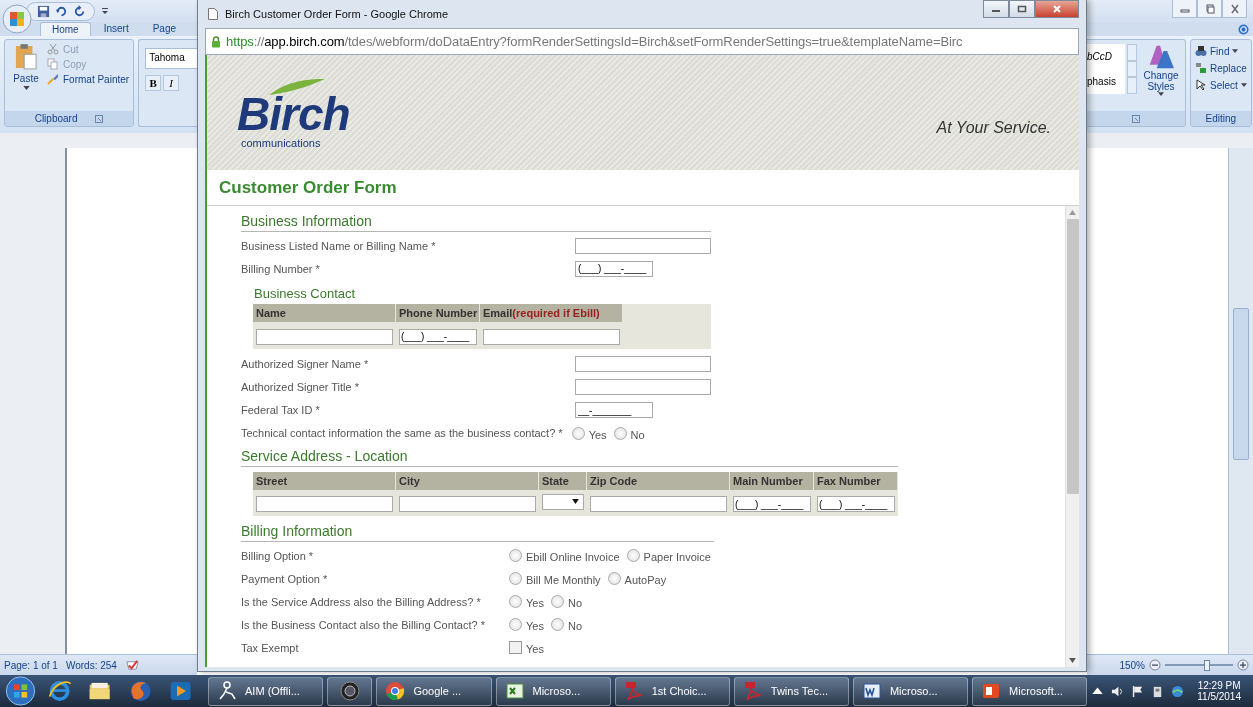  What do you see at coordinates (1072, 660) in the screenshot?
I see `scroll-down-icon` at bounding box center [1072, 660].